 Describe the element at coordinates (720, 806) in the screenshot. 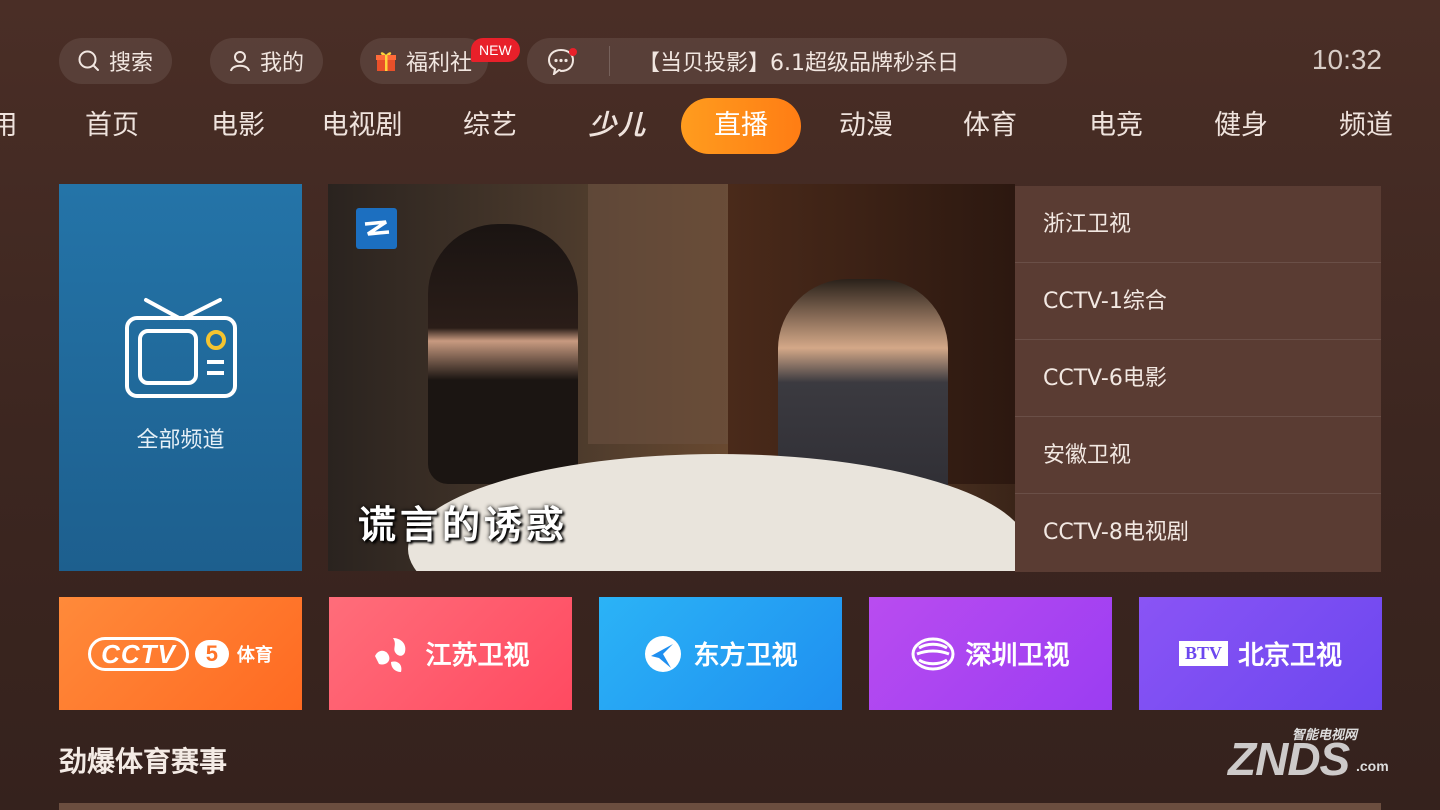

I see `next-row-preview` at that location.